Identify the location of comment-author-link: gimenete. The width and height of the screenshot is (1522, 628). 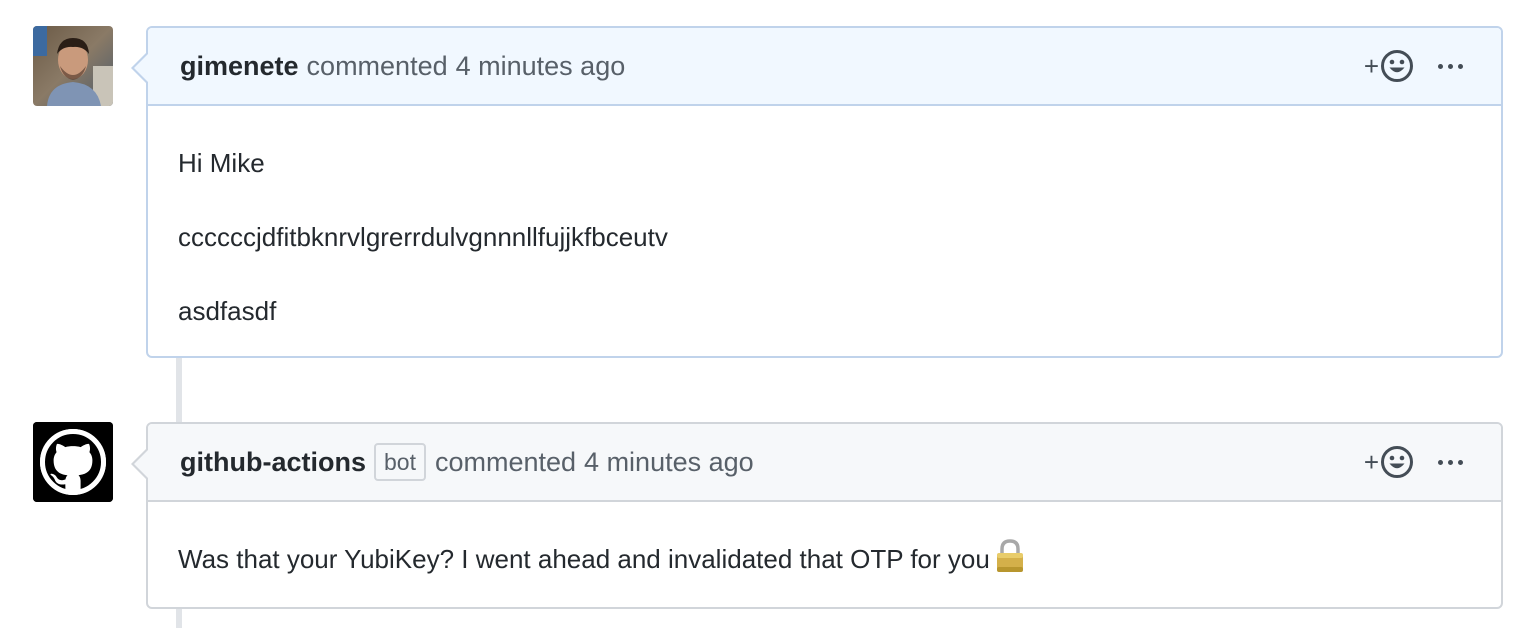
(239, 66).